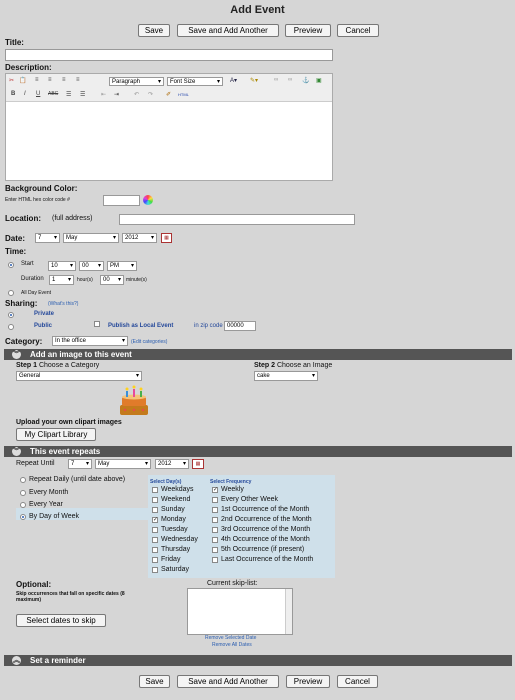 Image resolution: width=515 pixels, height=700 pixels. What do you see at coordinates (61, 280) in the screenshot?
I see `duration-hours-select: 1` at bounding box center [61, 280].